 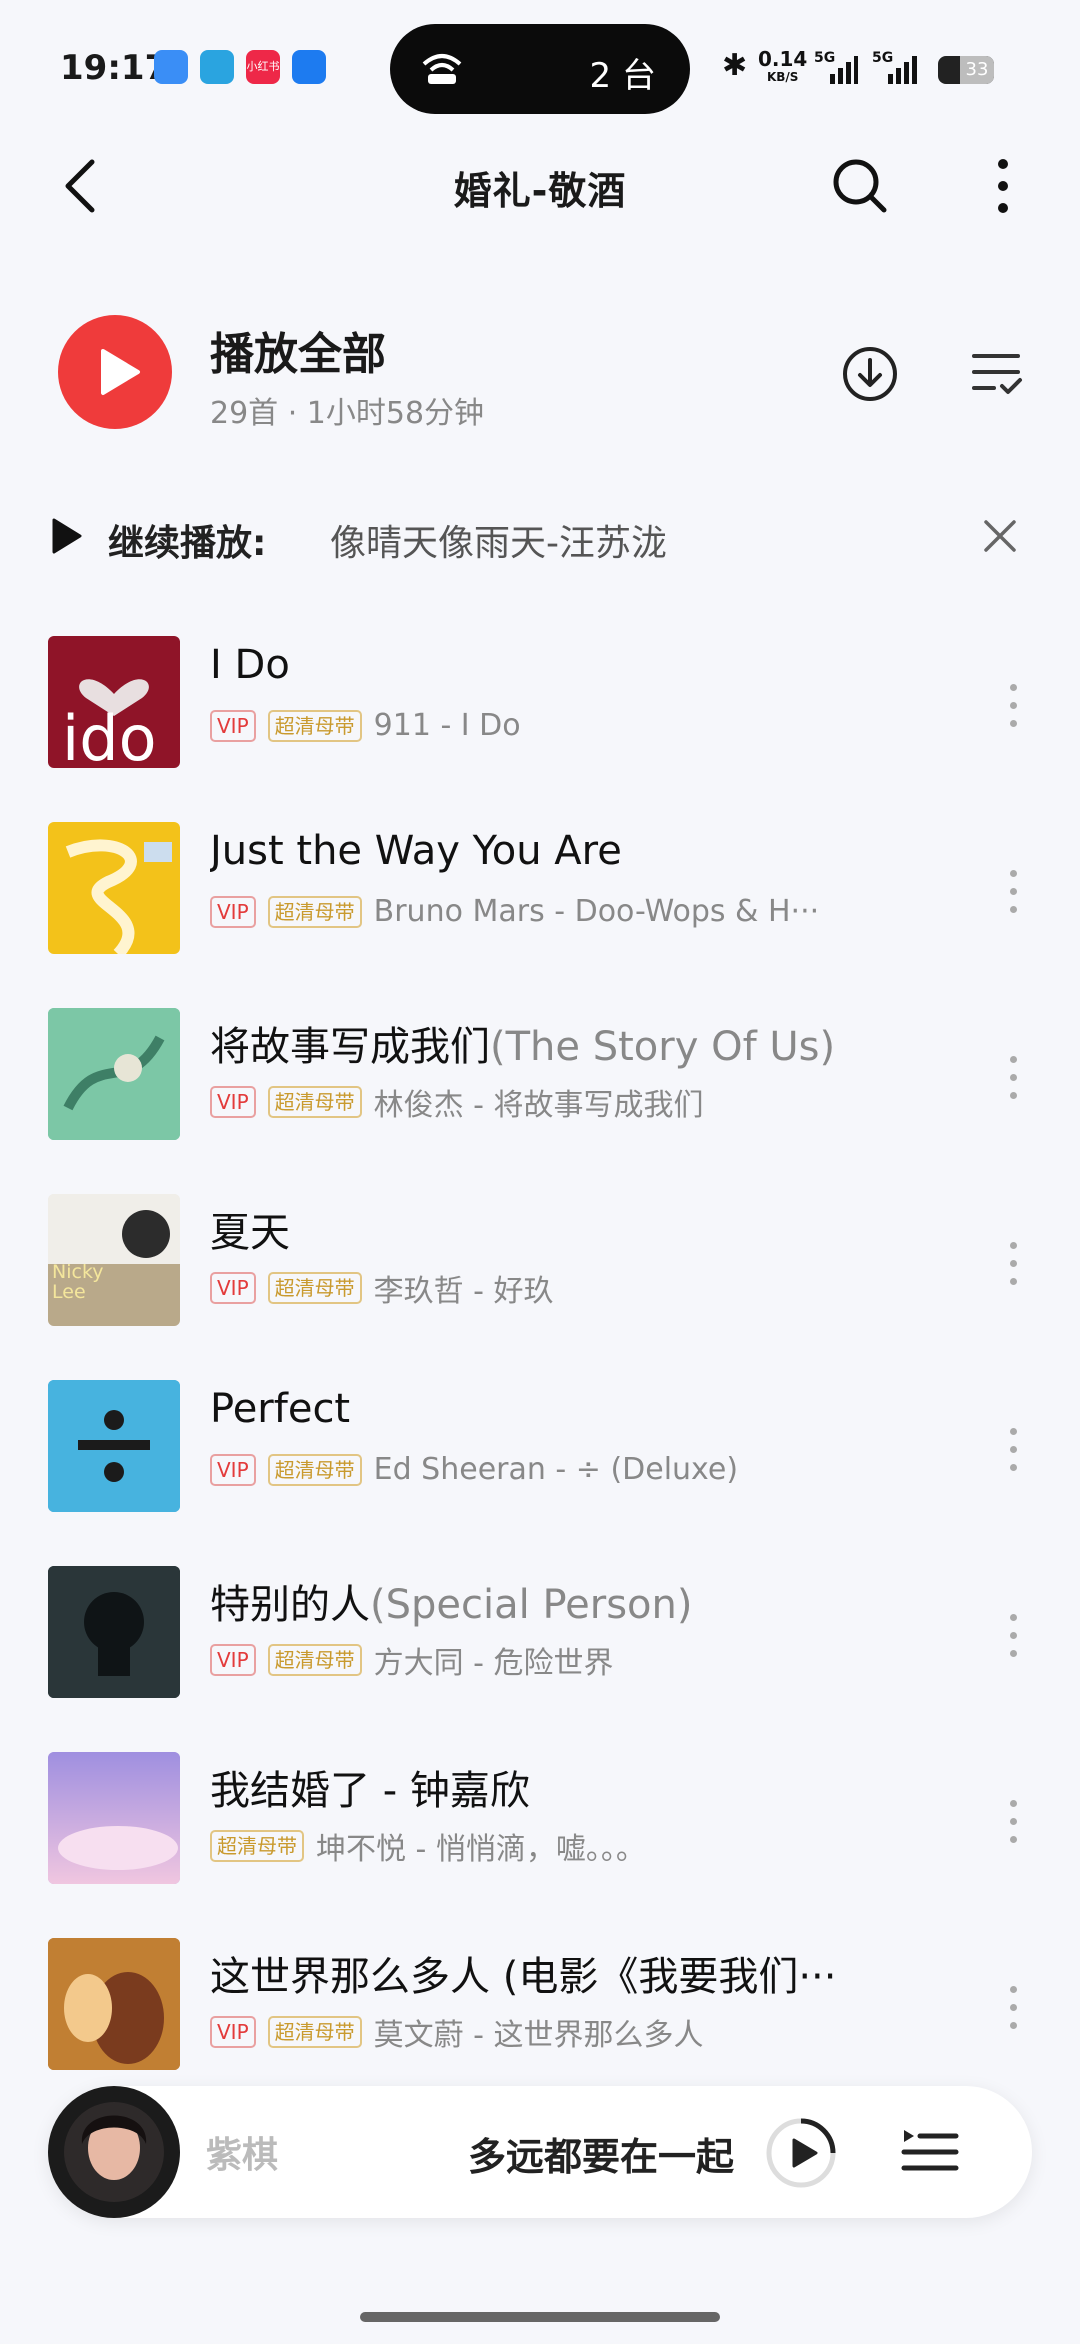 What do you see at coordinates (930, 2152) in the screenshot?
I see `playlist-icon` at bounding box center [930, 2152].